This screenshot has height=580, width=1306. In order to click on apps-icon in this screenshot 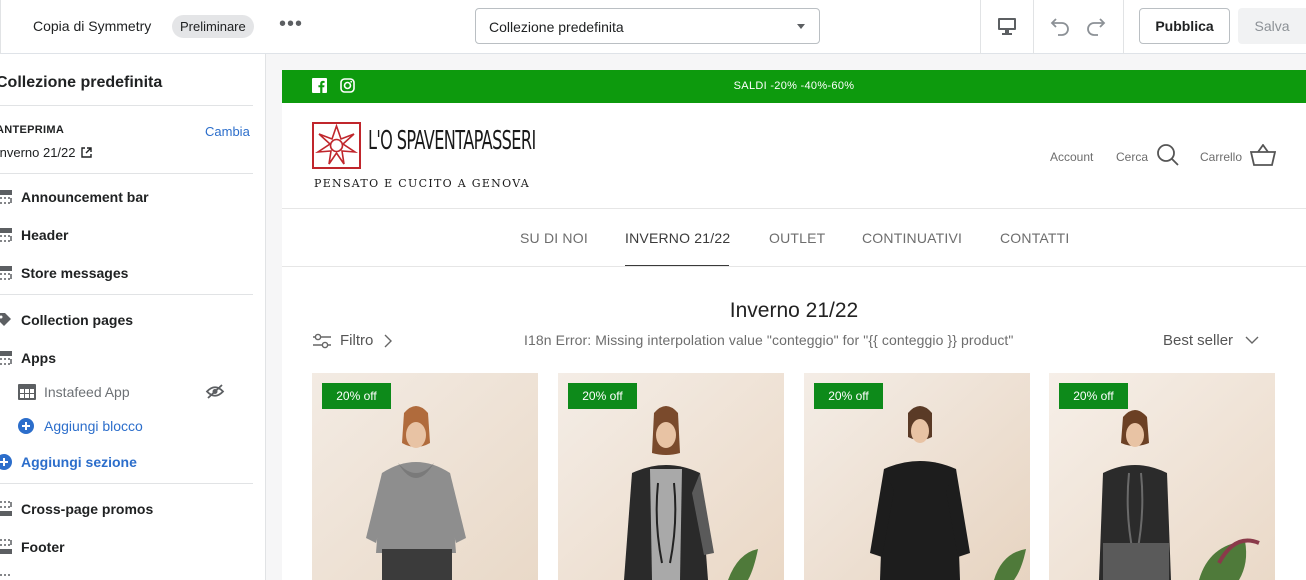, I will do `click(27, 392)`.